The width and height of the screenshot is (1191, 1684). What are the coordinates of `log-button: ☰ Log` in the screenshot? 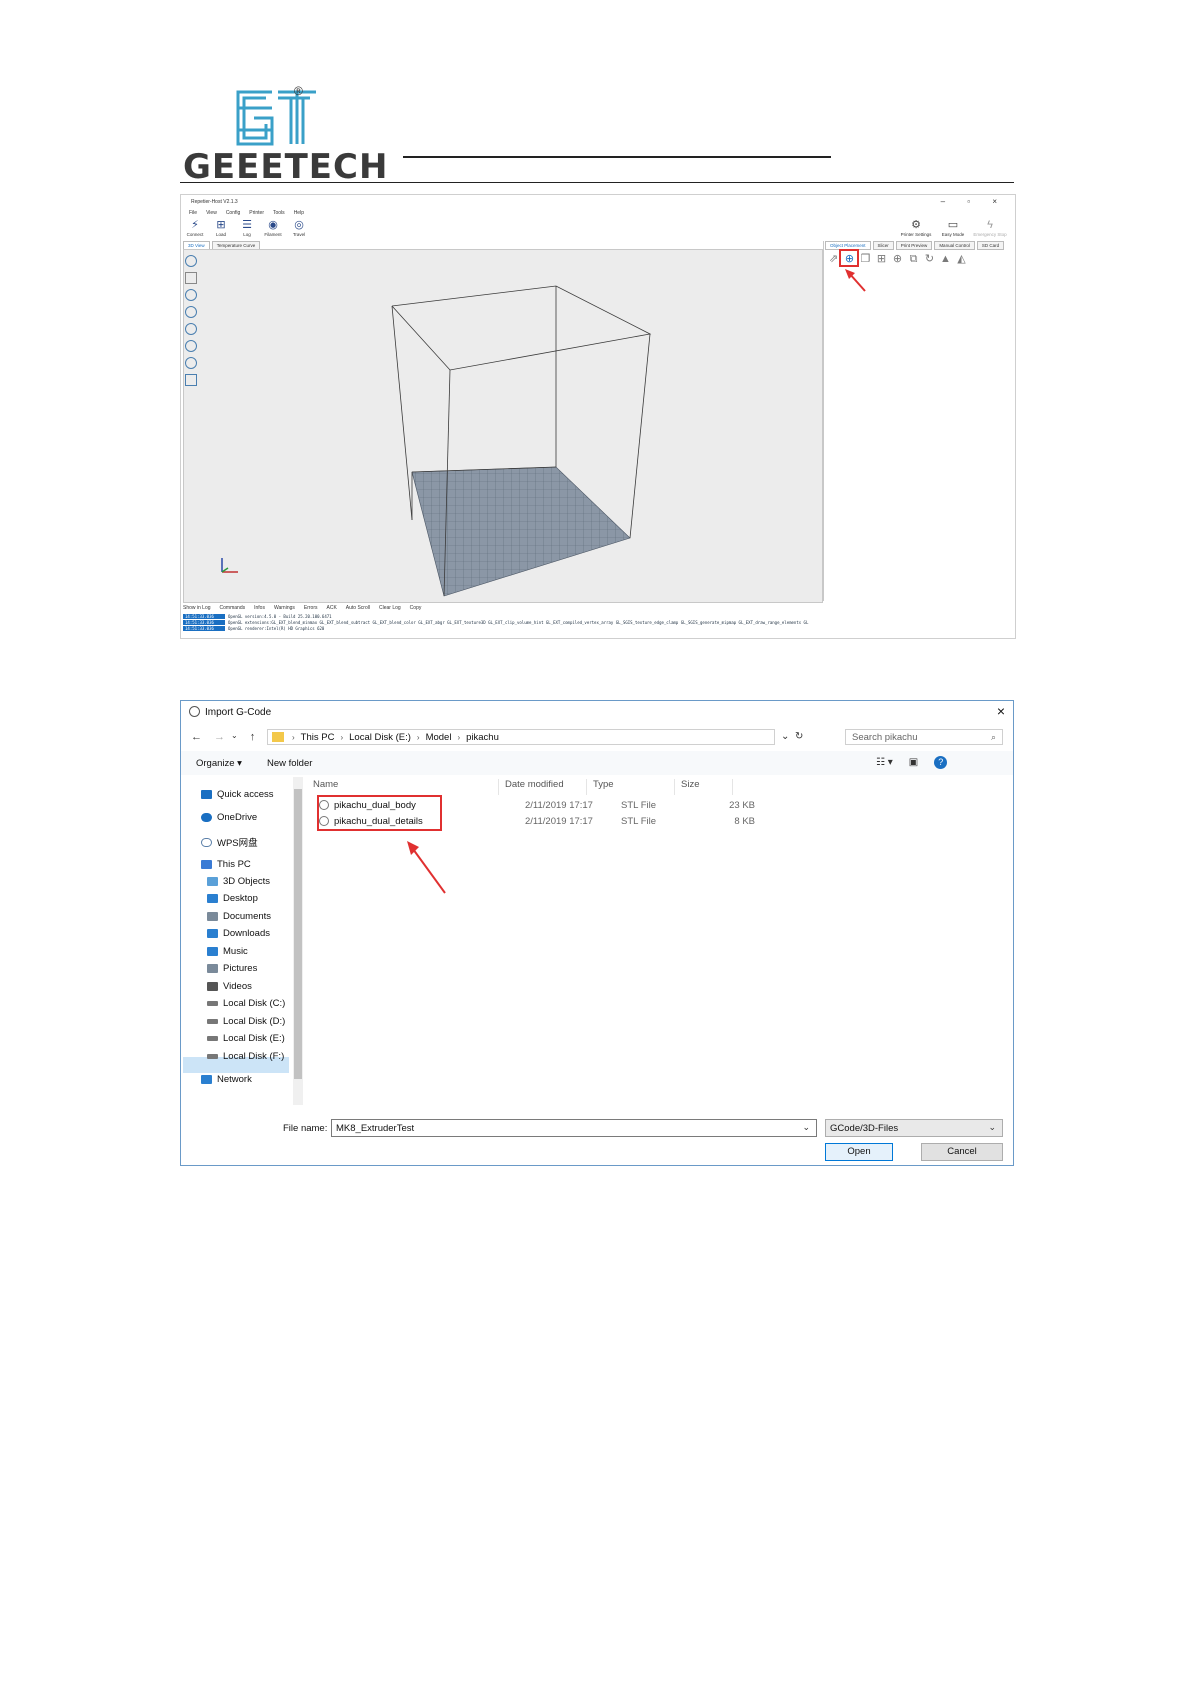 It's located at (247, 228).